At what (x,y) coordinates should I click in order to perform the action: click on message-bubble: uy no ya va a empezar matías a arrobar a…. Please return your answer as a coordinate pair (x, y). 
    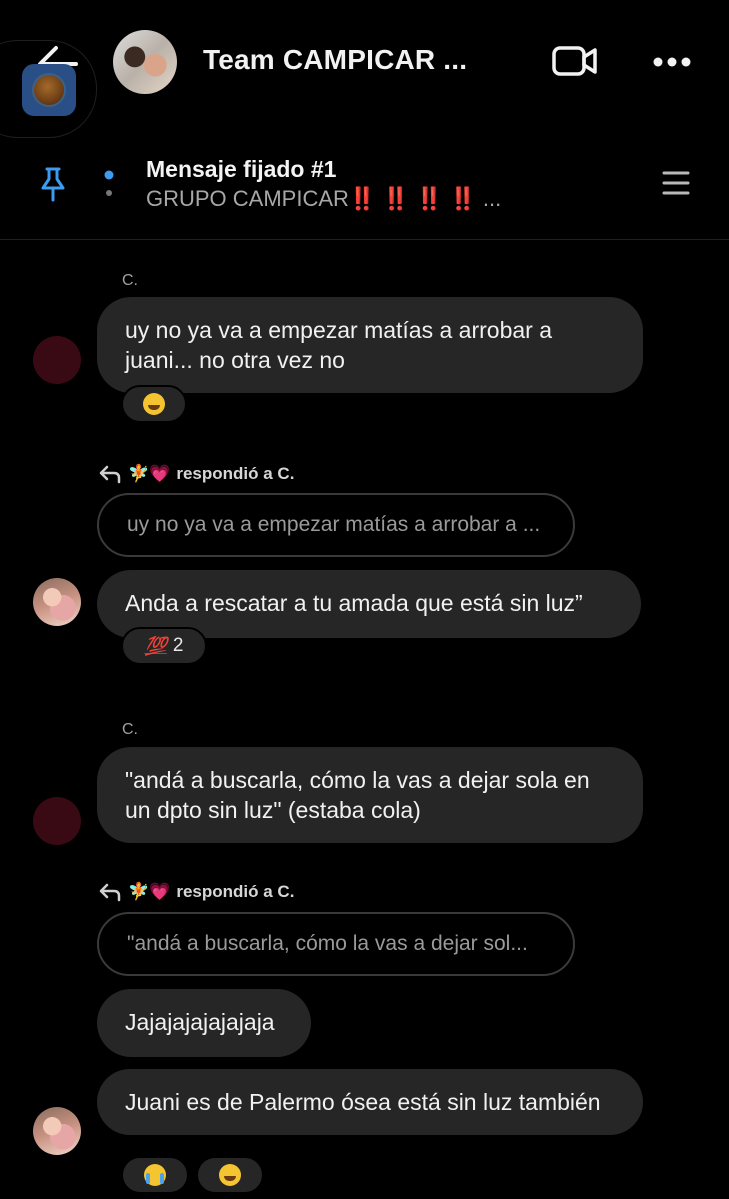
    Looking at the image, I should click on (370, 345).